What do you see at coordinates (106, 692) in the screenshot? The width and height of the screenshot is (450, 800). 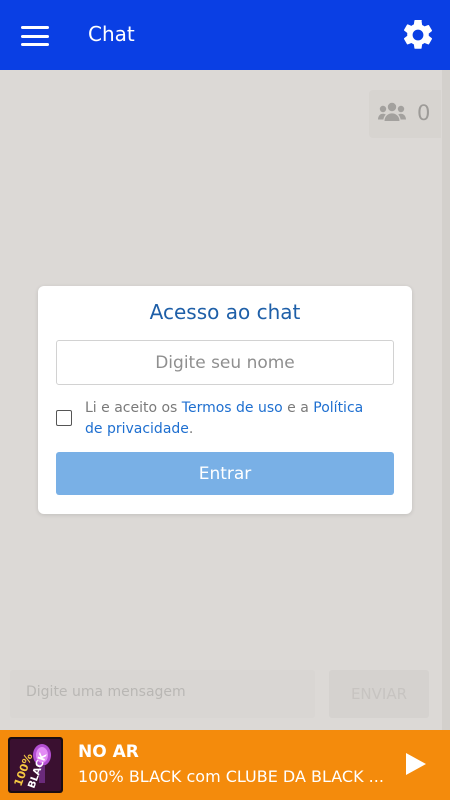 I see `message-placeholder: Digite uma mensagem` at bounding box center [106, 692].